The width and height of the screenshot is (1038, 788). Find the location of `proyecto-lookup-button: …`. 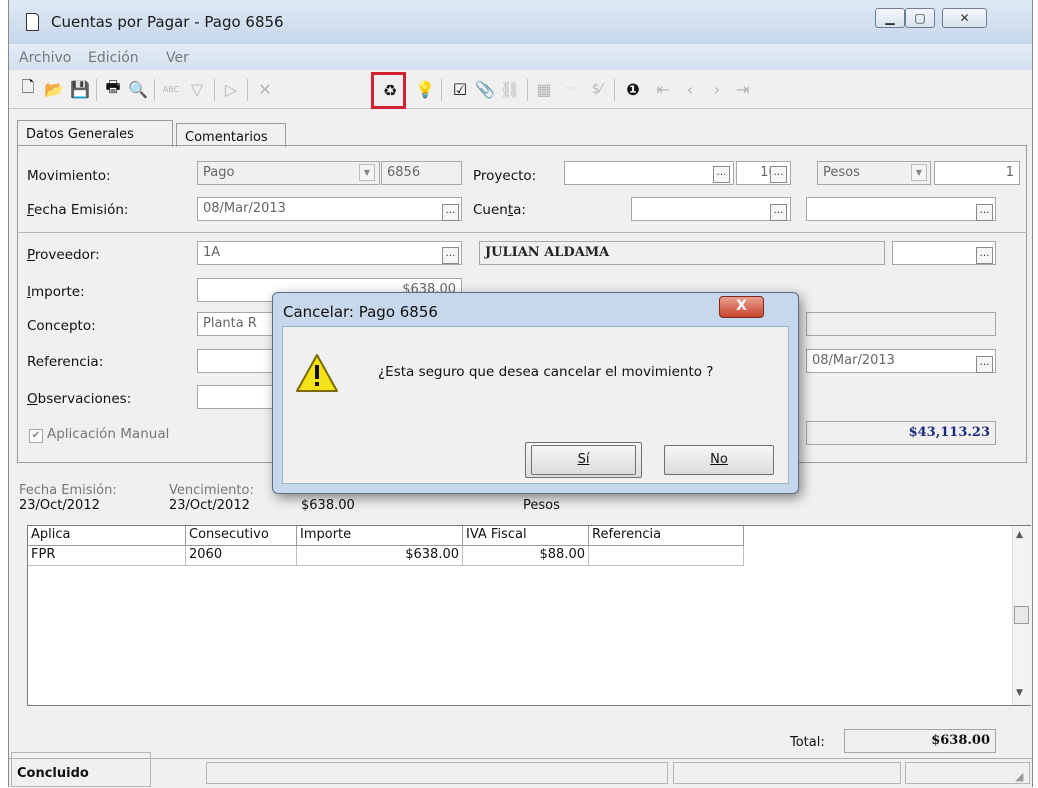

proyecto-lookup-button: … is located at coordinates (721, 174).